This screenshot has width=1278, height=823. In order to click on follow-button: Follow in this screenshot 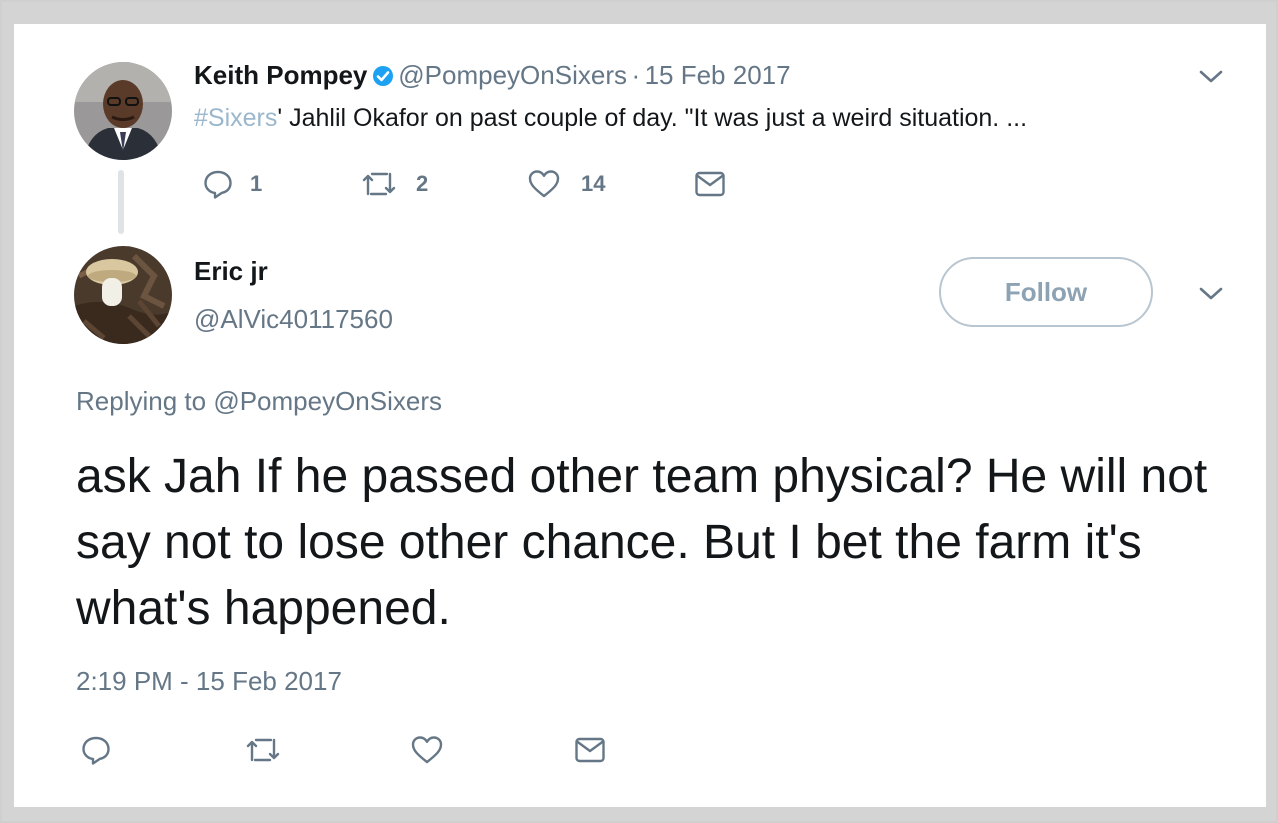, I will do `click(1046, 292)`.